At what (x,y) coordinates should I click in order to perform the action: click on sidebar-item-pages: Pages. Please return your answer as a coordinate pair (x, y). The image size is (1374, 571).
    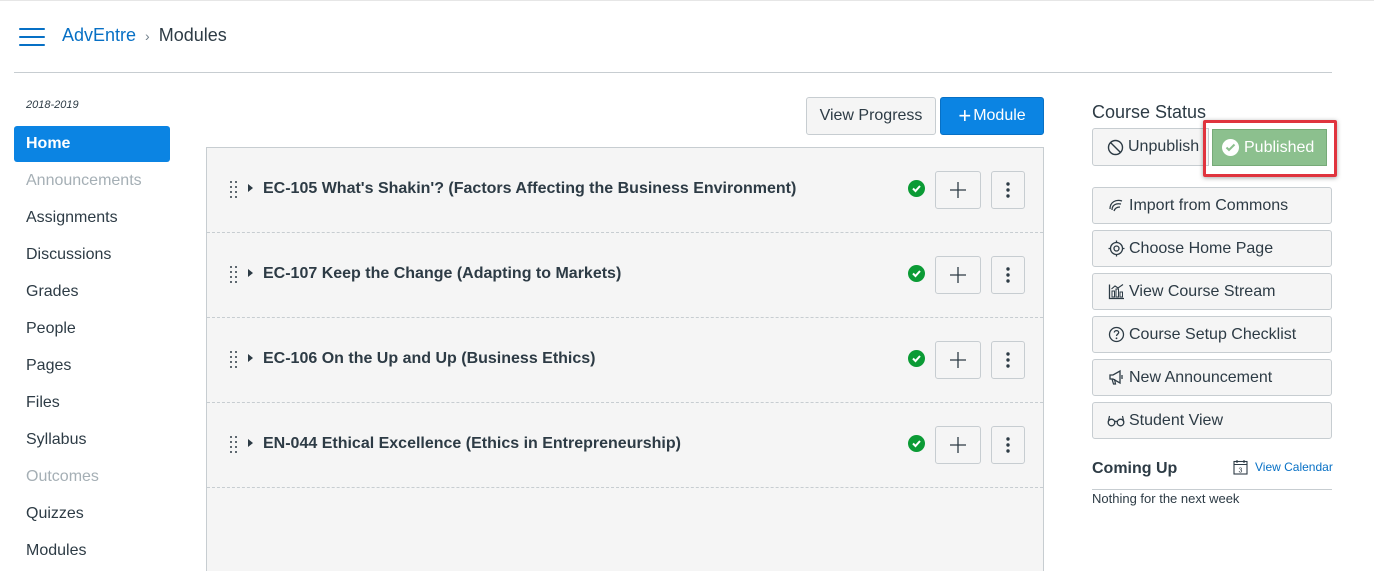
    Looking at the image, I should click on (92, 365).